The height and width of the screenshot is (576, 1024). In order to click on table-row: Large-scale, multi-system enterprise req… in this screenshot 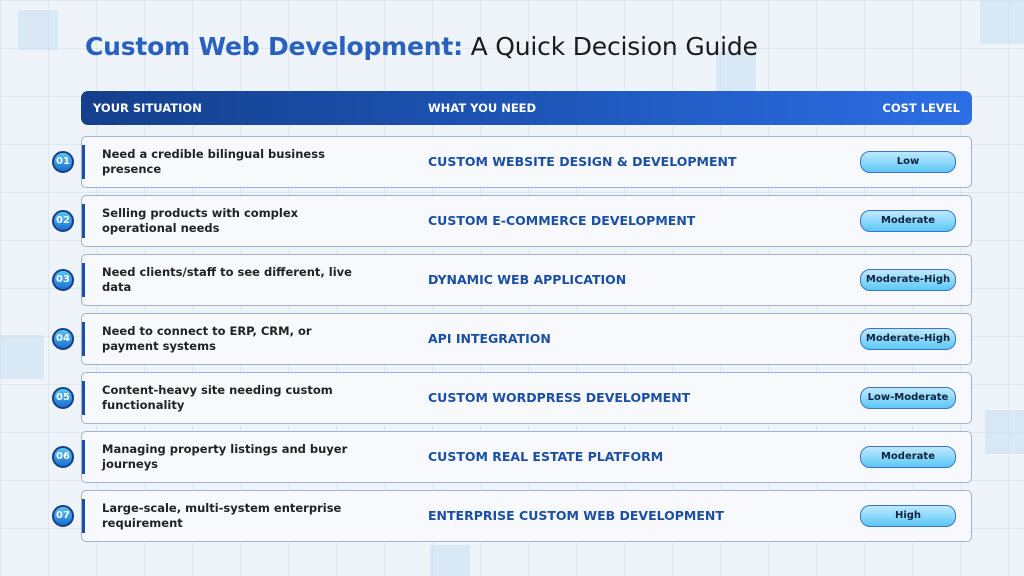, I will do `click(526, 516)`.